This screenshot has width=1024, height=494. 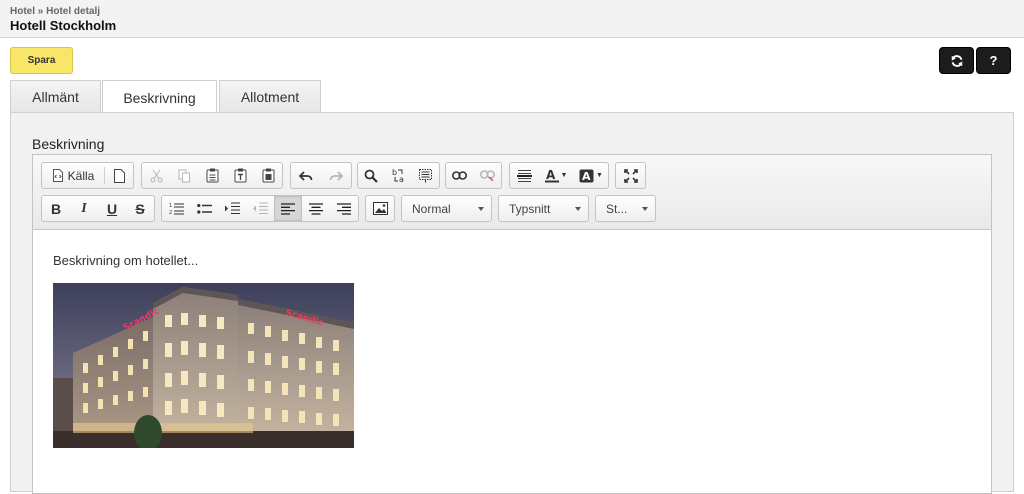 I want to click on select-all-icon, so click(x=426, y=175).